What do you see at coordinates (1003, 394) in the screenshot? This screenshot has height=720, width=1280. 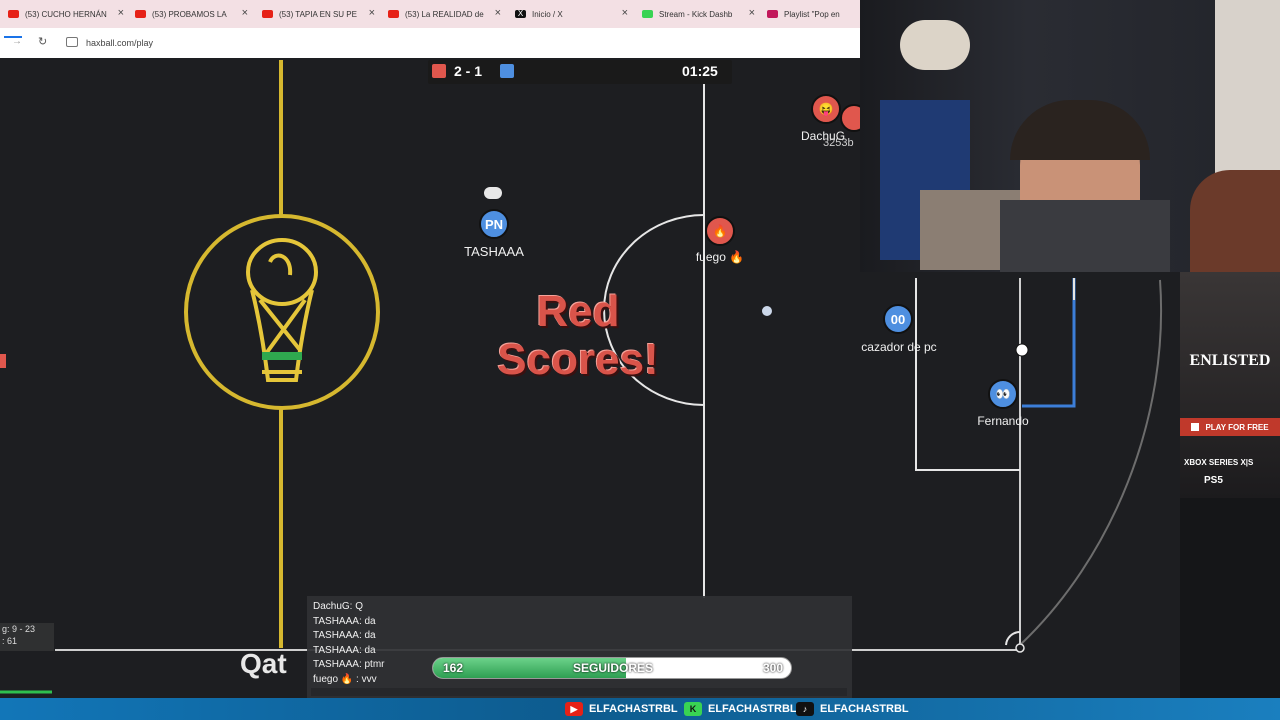 I see `player-disc-fernando: 👀` at bounding box center [1003, 394].